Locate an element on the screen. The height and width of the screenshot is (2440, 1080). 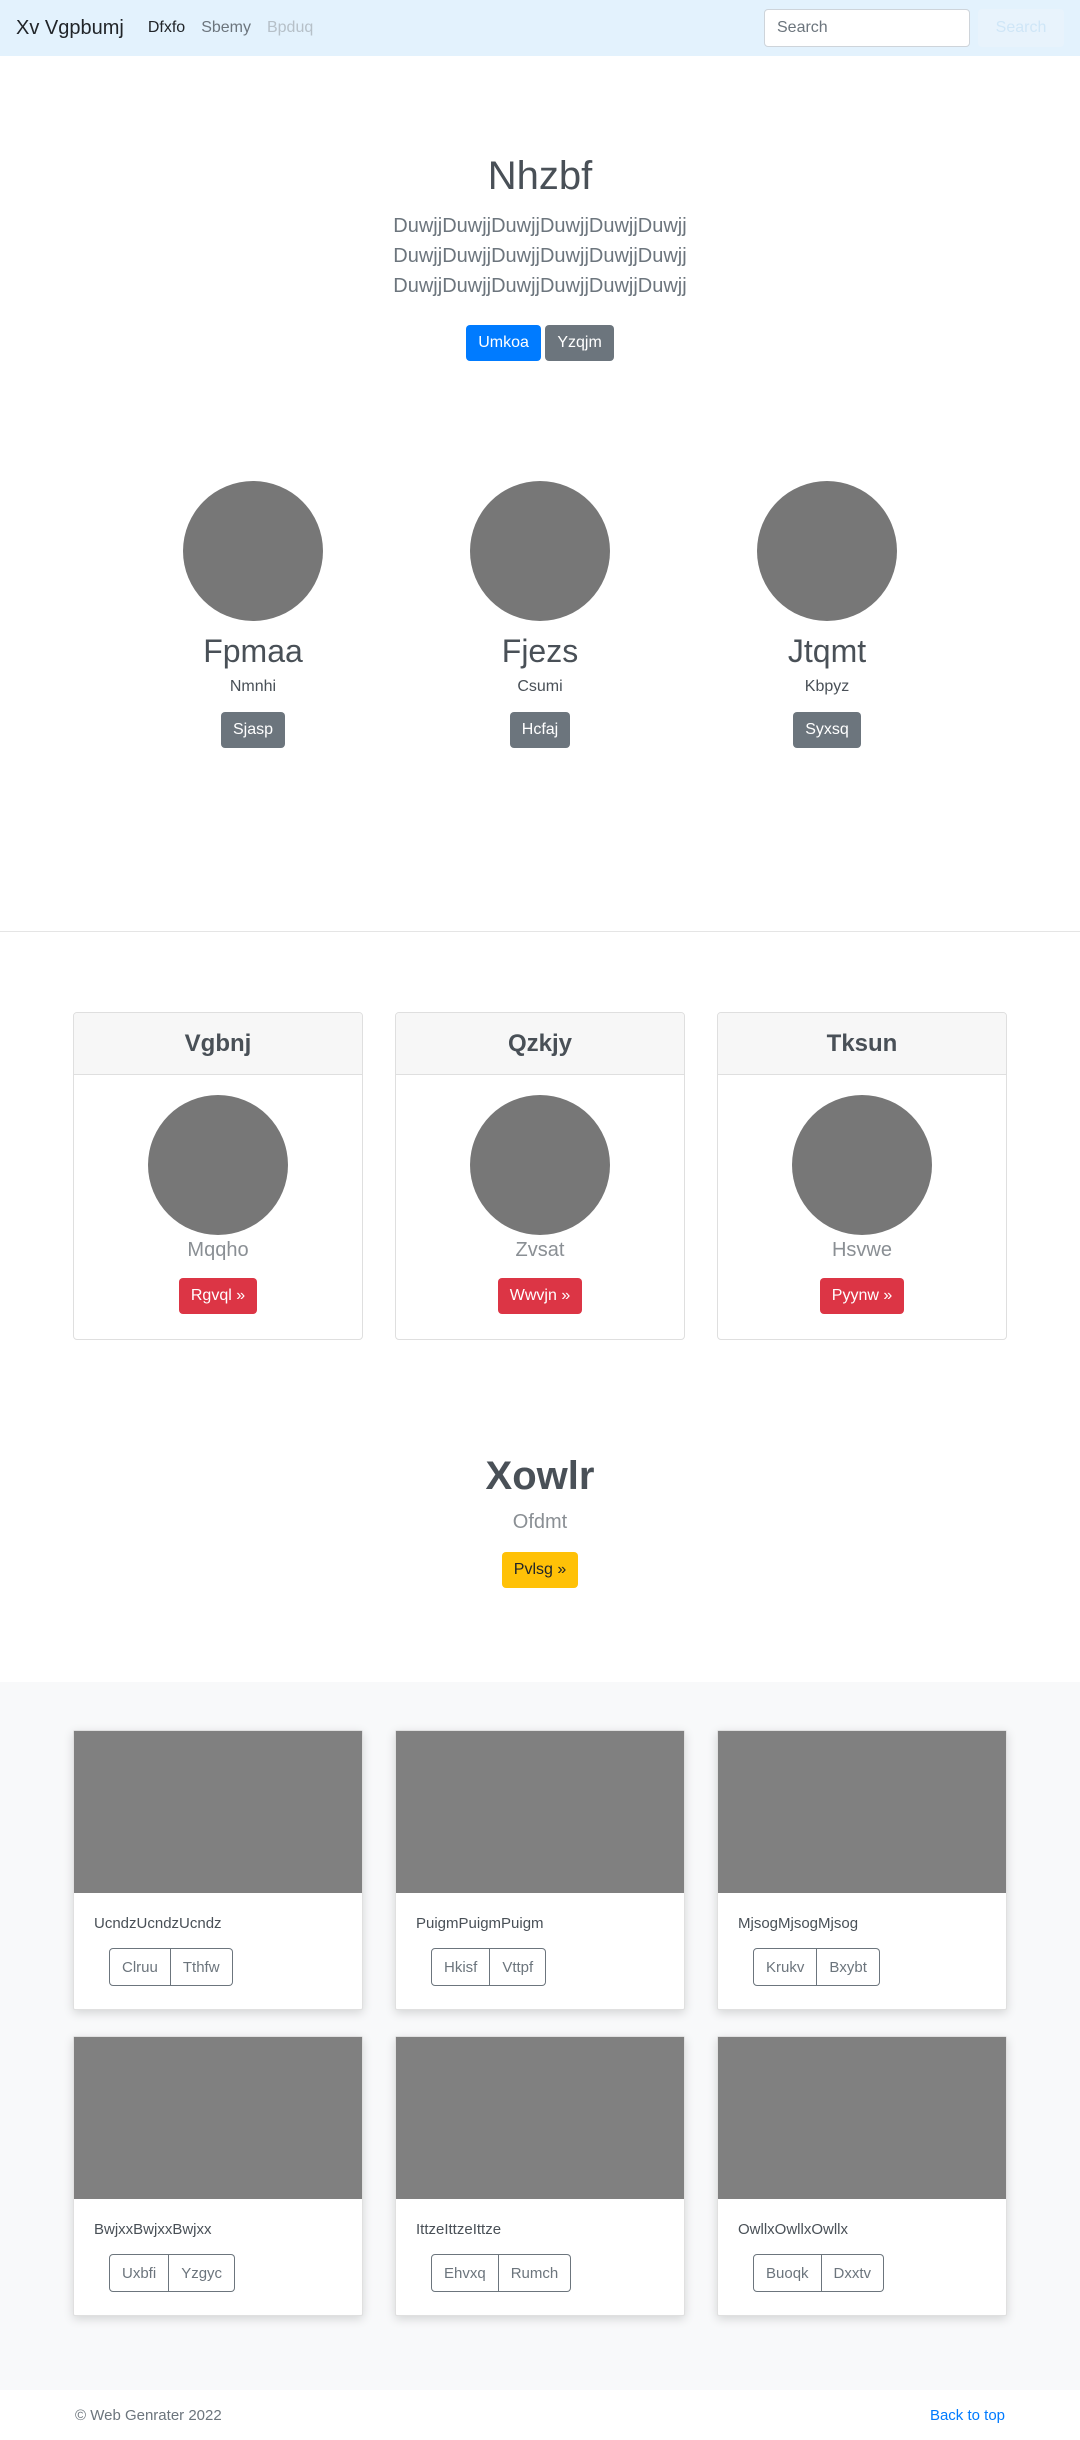
profile-subtitle: Nmnhi is located at coordinates (253, 686).